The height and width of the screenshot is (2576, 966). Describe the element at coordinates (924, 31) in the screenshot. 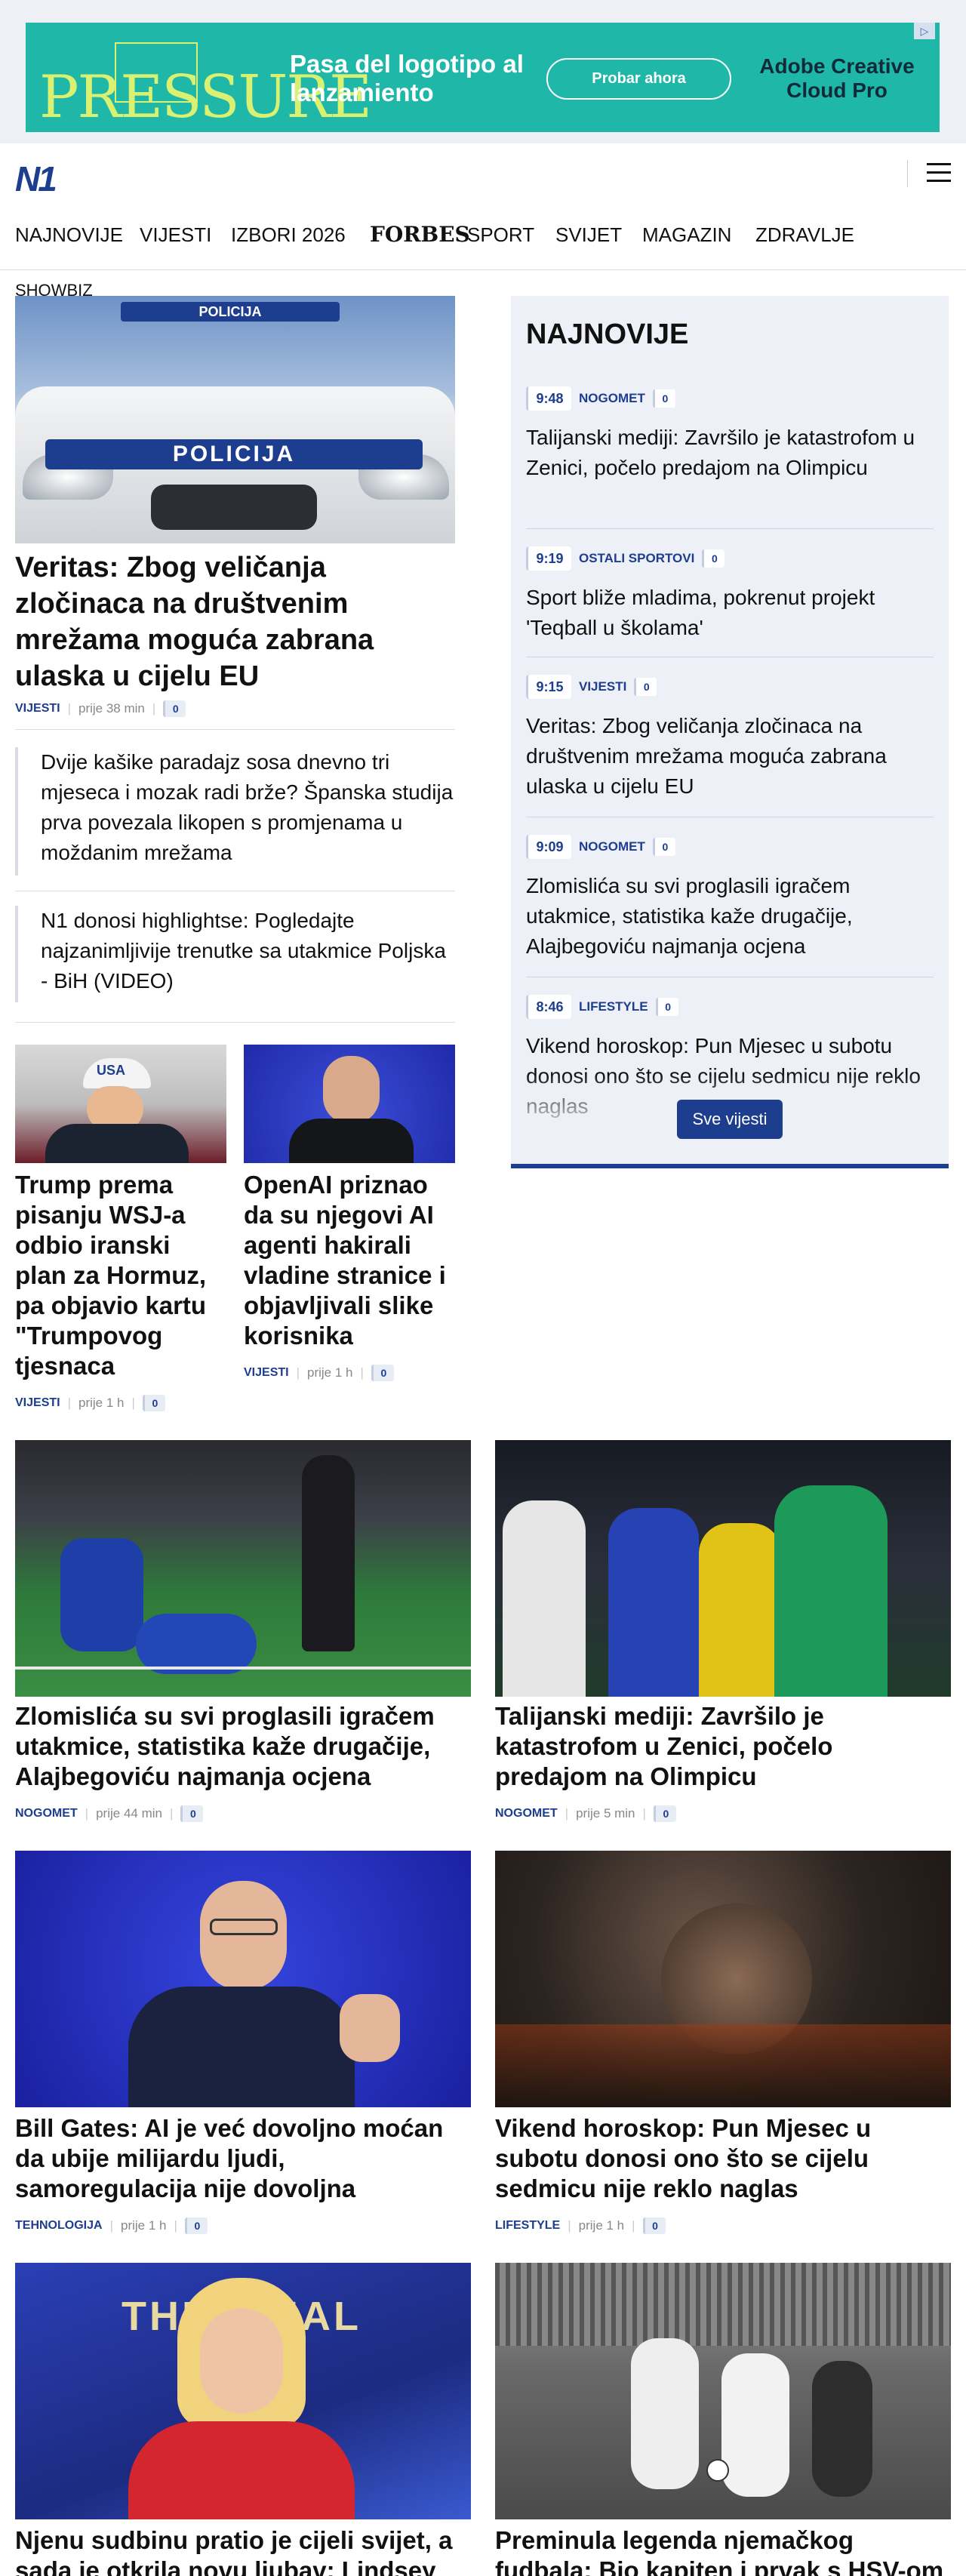

I see `ad-info-icon: ▷` at that location.